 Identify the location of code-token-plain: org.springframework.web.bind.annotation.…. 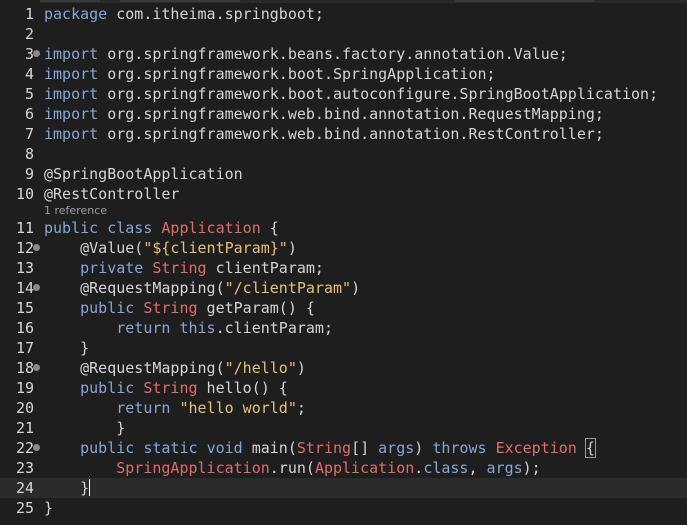
(351, 134).